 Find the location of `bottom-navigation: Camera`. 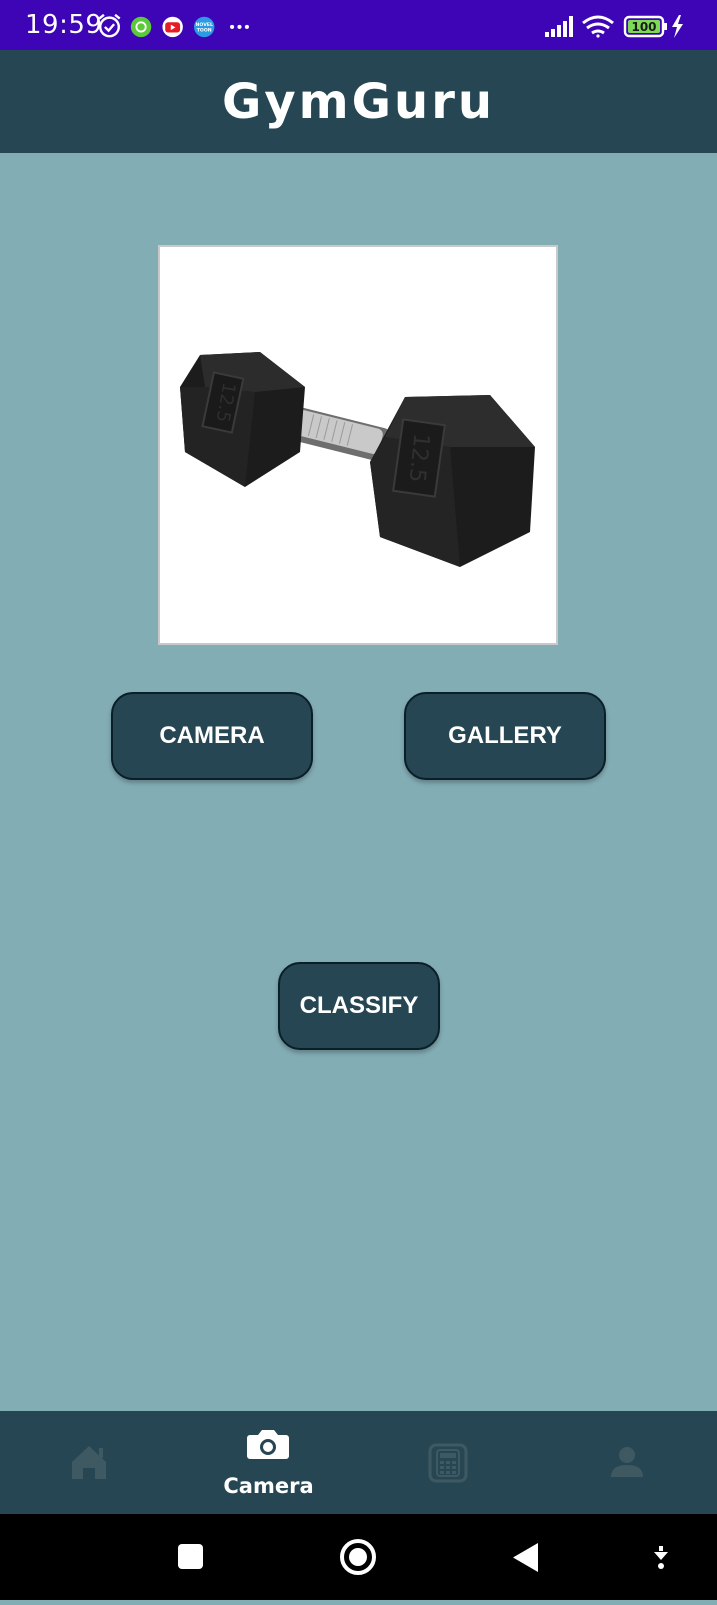

bottom-navigation: Camera is located at coordinates (358, 1462).